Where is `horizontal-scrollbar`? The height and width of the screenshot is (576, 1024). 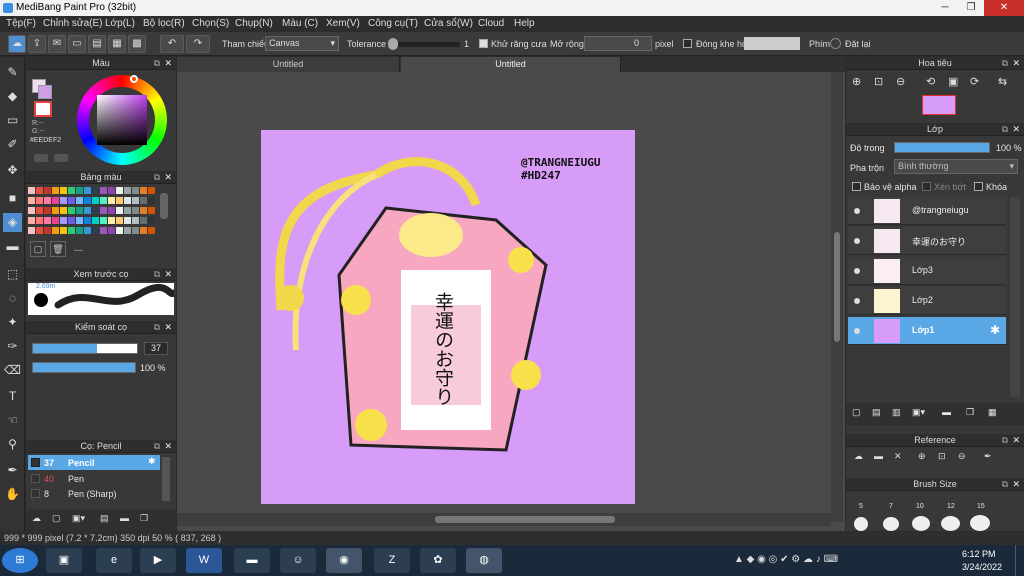 horizontal-scrollbar is located at coordinates (504, 519).